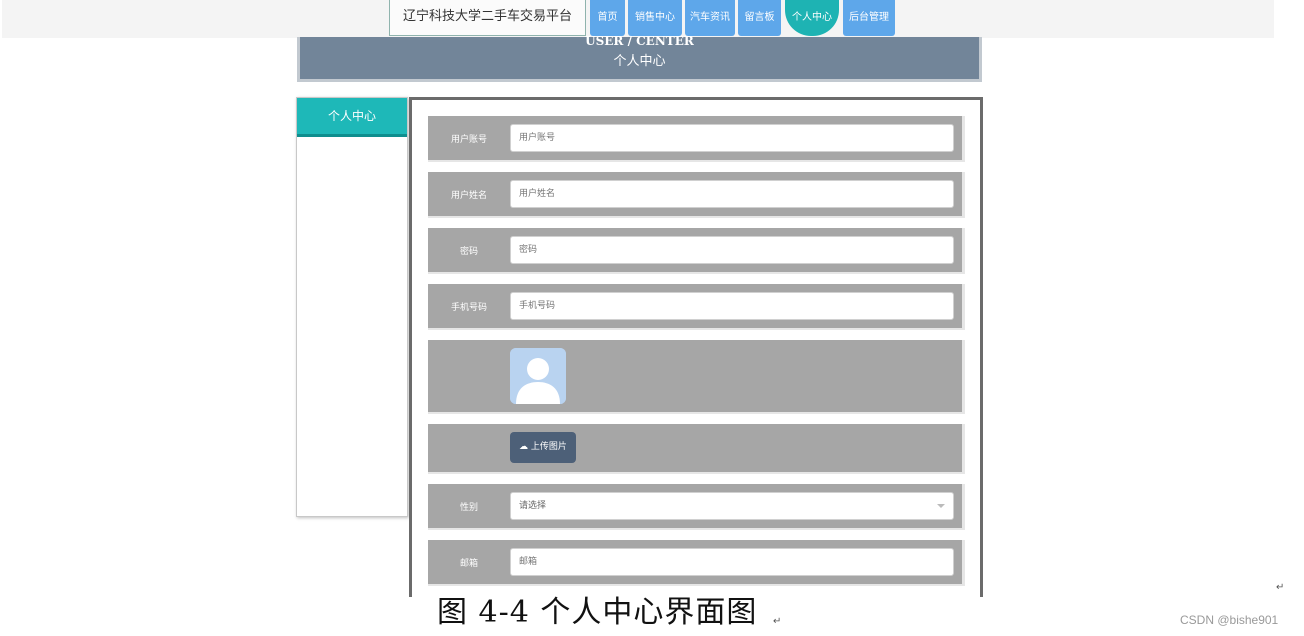 The width and height of the screenshot is (1304, 636). What do you see at coordinates (597, 612) in the screenshot?
I see `figure-caption: 图 4-4 个人中心界面图` at bounding box center [597, 612].